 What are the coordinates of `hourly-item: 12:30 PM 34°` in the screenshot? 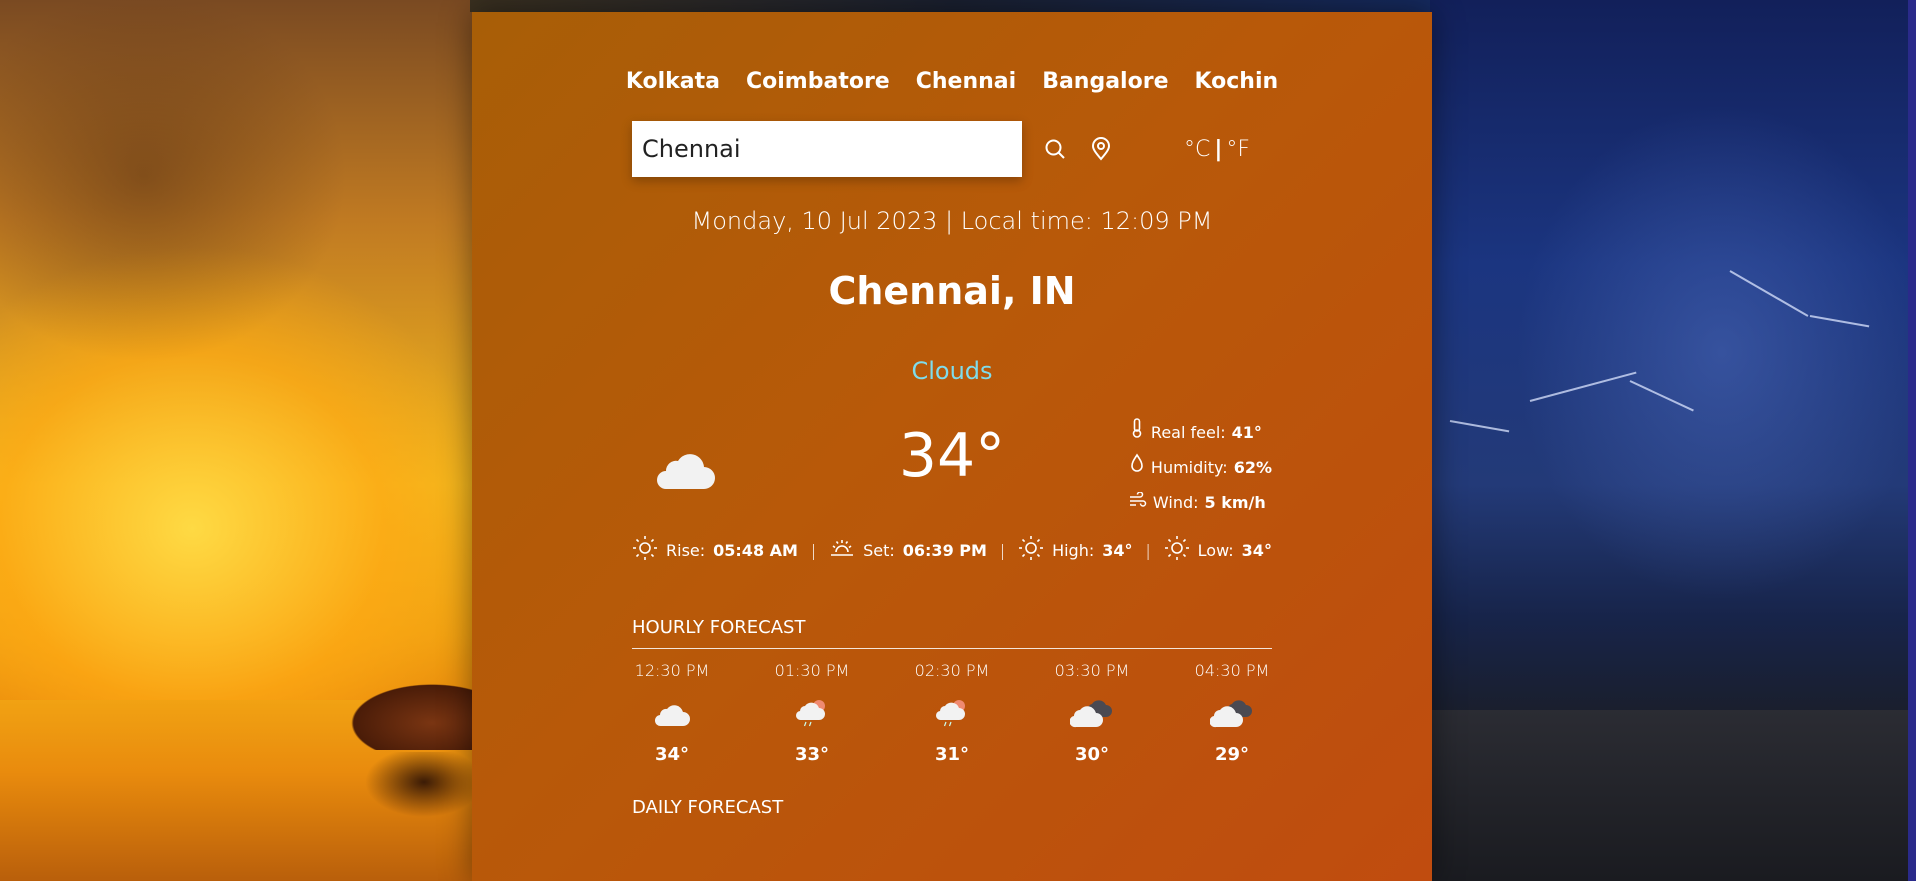 It's located at (672, 713).